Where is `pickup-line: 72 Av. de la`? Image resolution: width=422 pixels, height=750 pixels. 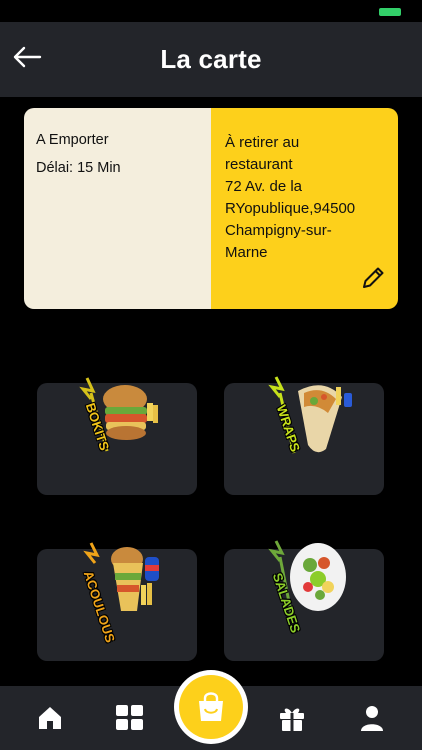
pickup-line: 72 Av. de la is located at coordinates (264, 186).